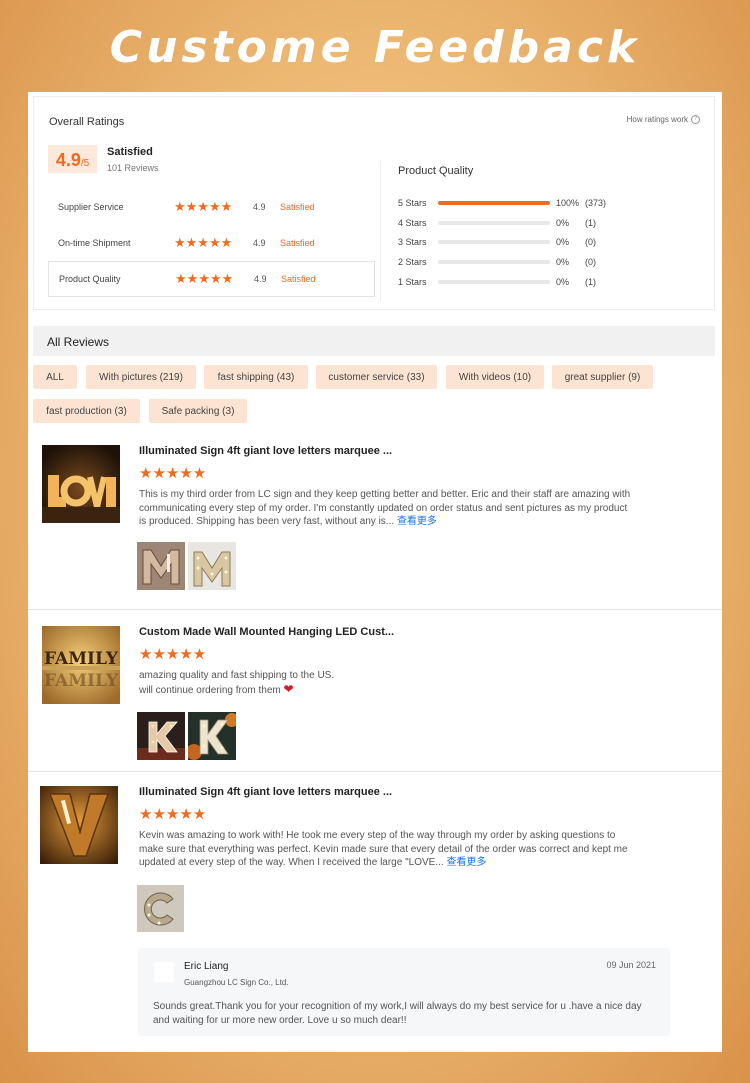  I want to click on star-label: 2 Stars, so click(412, 261).